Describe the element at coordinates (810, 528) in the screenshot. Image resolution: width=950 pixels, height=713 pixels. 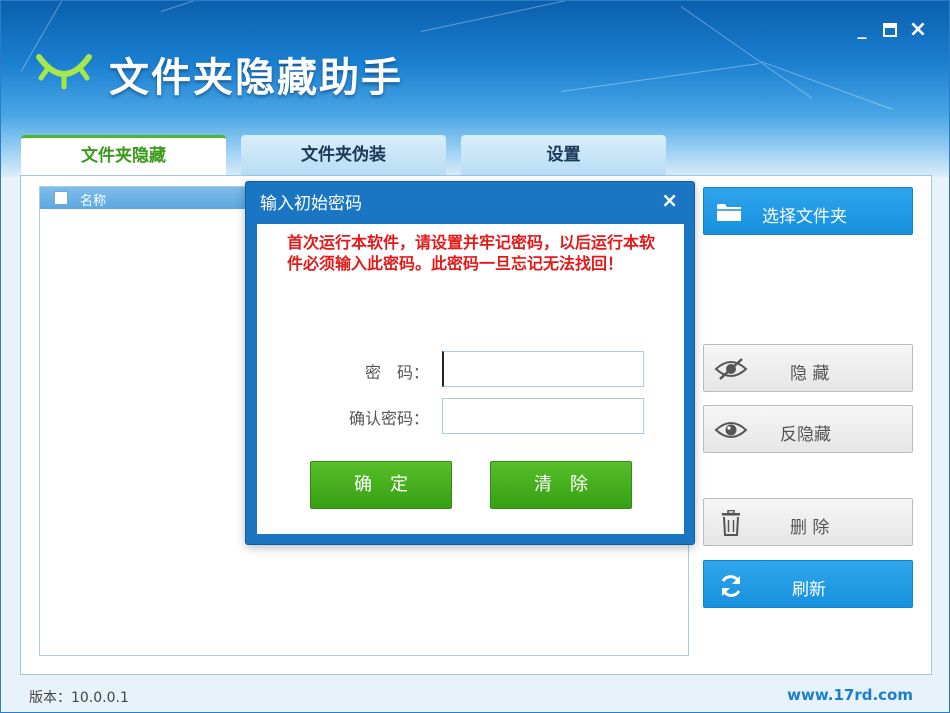
I see `delete-label: 删 除` at that location.